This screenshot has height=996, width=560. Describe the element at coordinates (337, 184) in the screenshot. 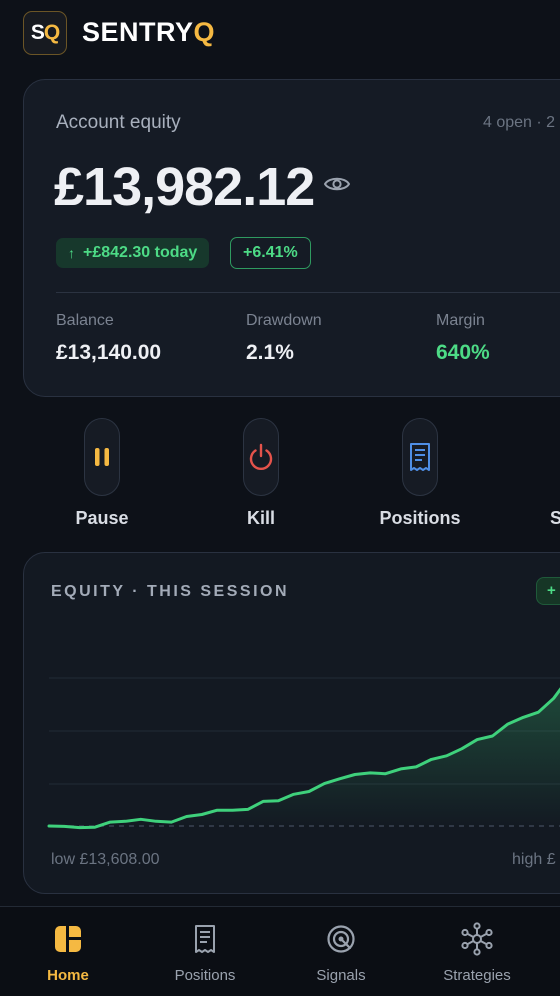

I see `eye-icon` at that location.